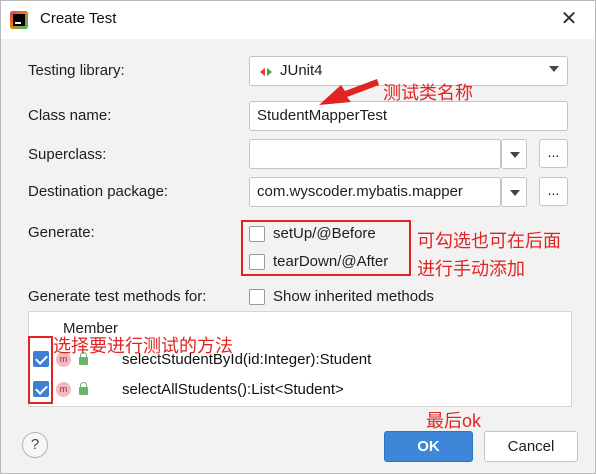 The image size is (596, 474). What do you see at coordinates (349, 92) in the screenshot?
I see `annotation-arrow-icon` at bounding box center [349, 92].